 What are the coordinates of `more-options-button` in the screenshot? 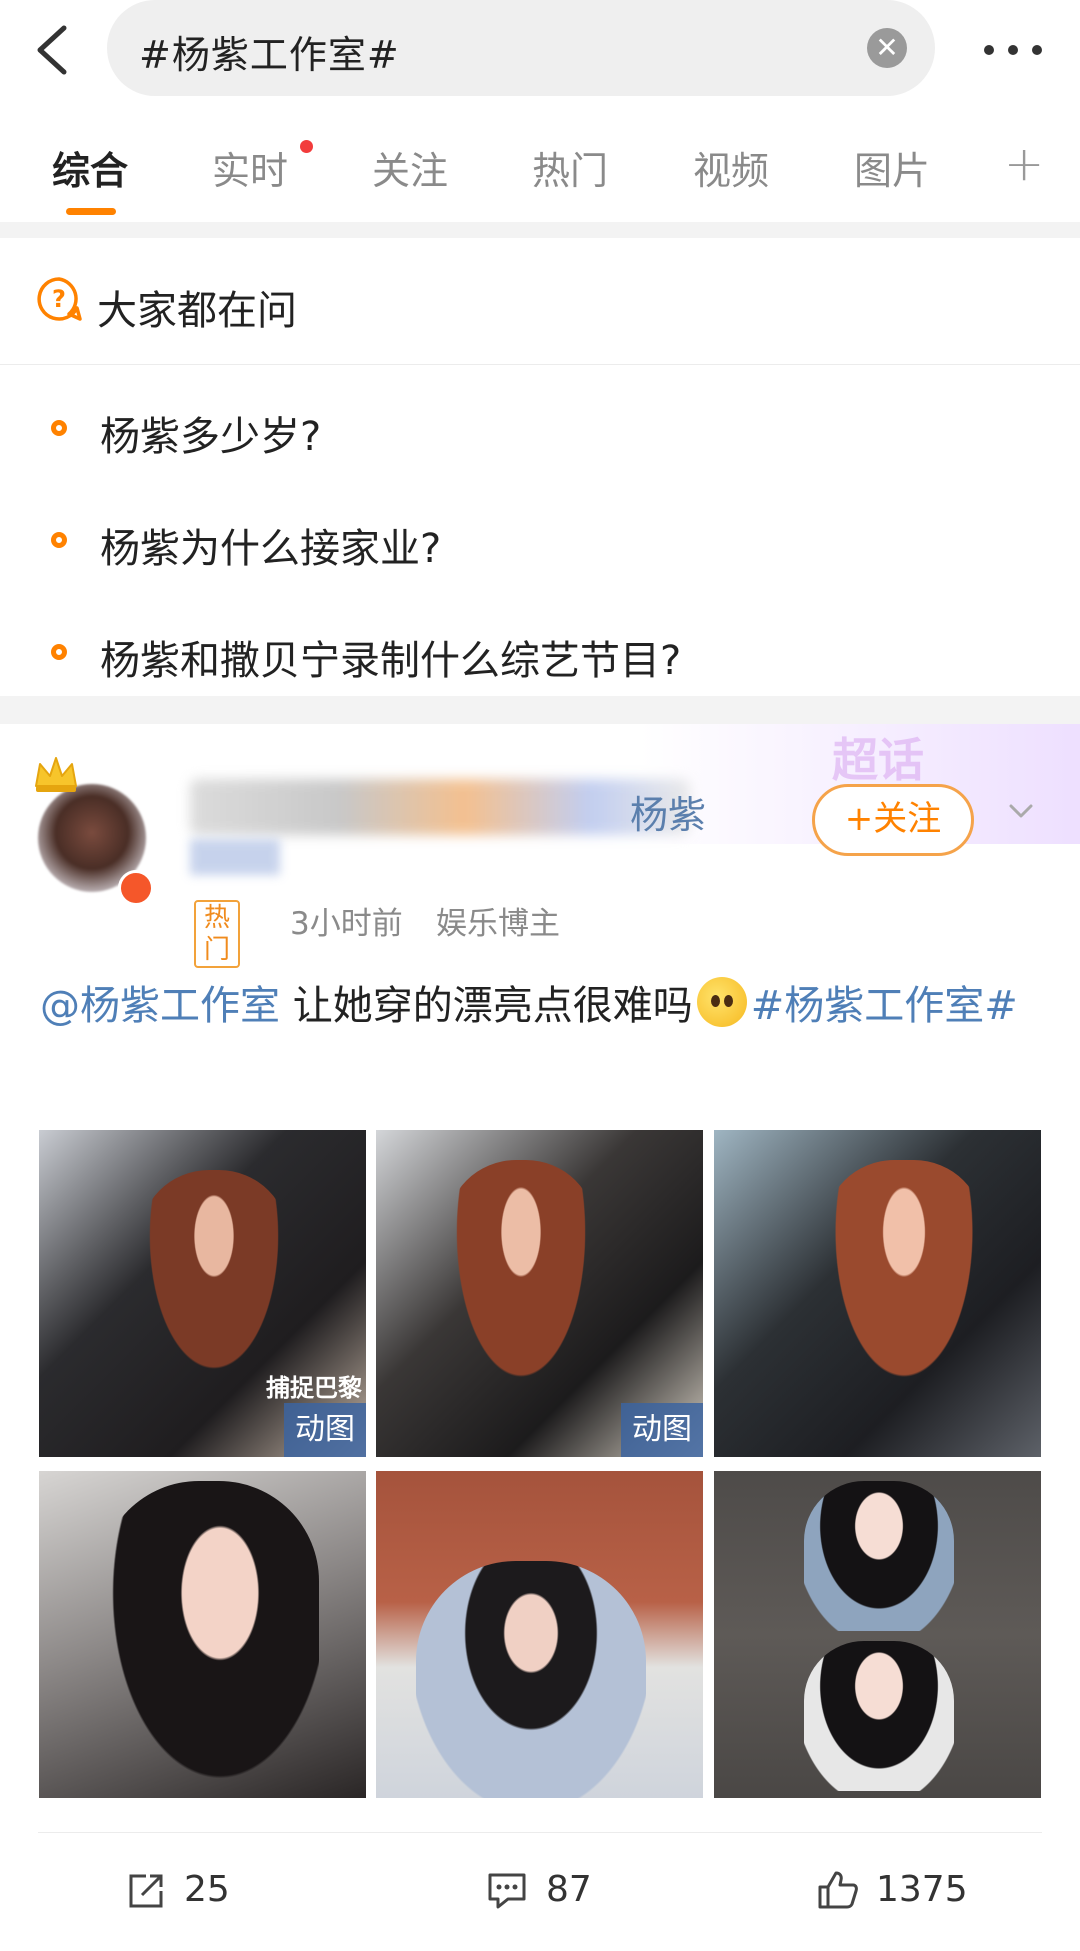 It's located at (1013, 50).